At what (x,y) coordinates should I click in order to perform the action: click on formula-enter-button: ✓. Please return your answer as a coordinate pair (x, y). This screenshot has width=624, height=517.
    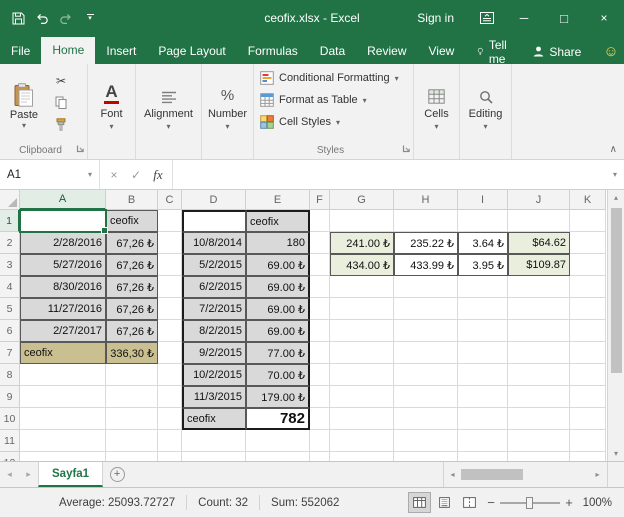
    Looking at the image, I should click on (136, 175).